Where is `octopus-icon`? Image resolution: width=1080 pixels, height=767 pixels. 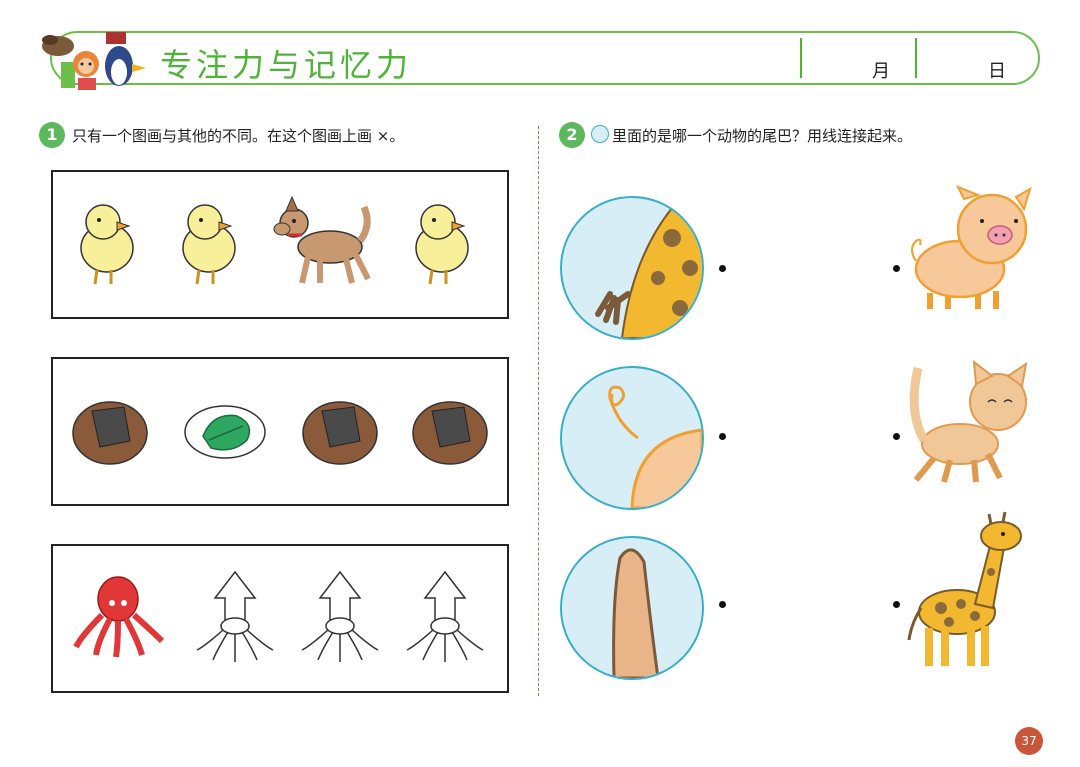 octopus-icon is located at coordinates (119, 617).